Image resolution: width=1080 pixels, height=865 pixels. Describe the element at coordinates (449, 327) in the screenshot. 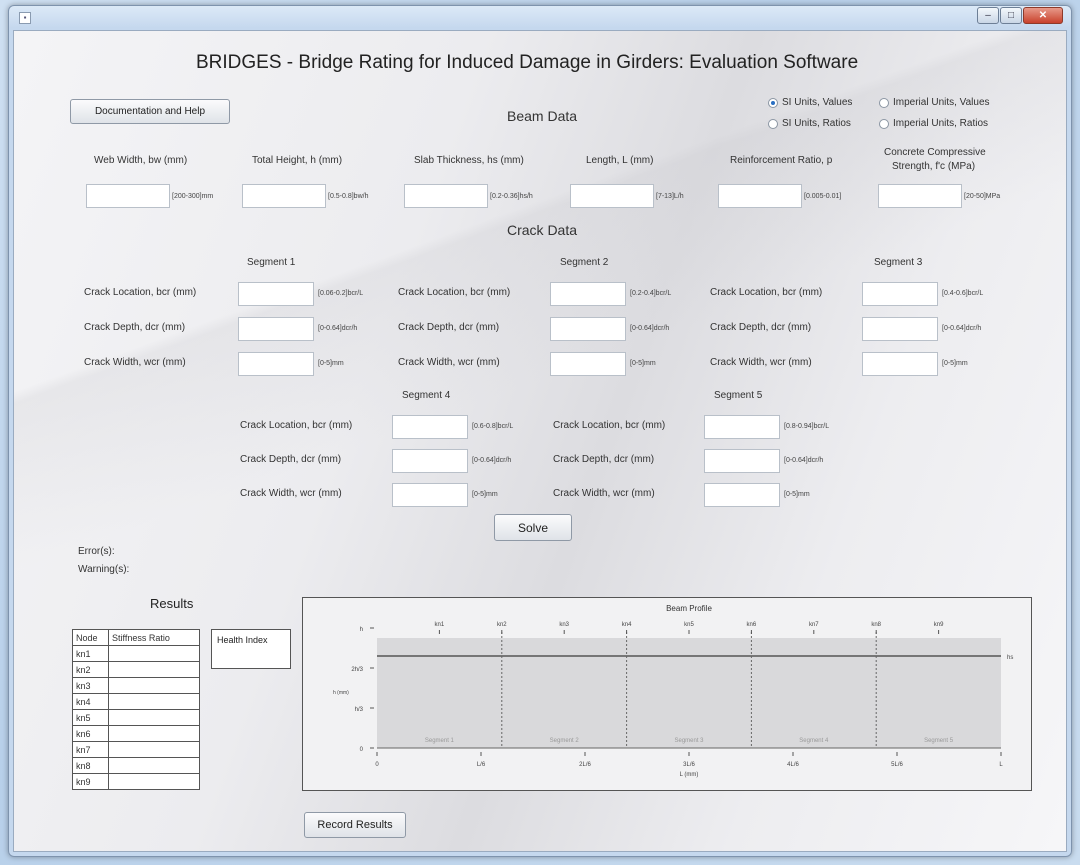

I see `segment-2-row-label: Crack Depth, dcr (mm)` at that location.